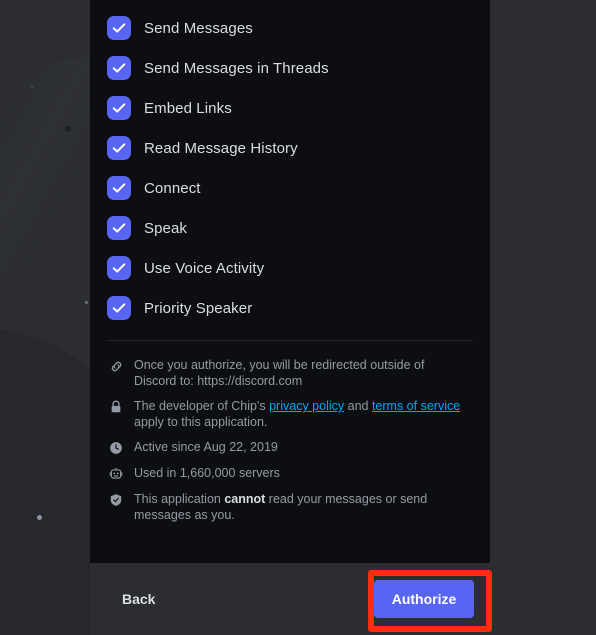 This screenshot has height=635, width=596. I want to click on permission-row: Read Message History, so click(290, 148).